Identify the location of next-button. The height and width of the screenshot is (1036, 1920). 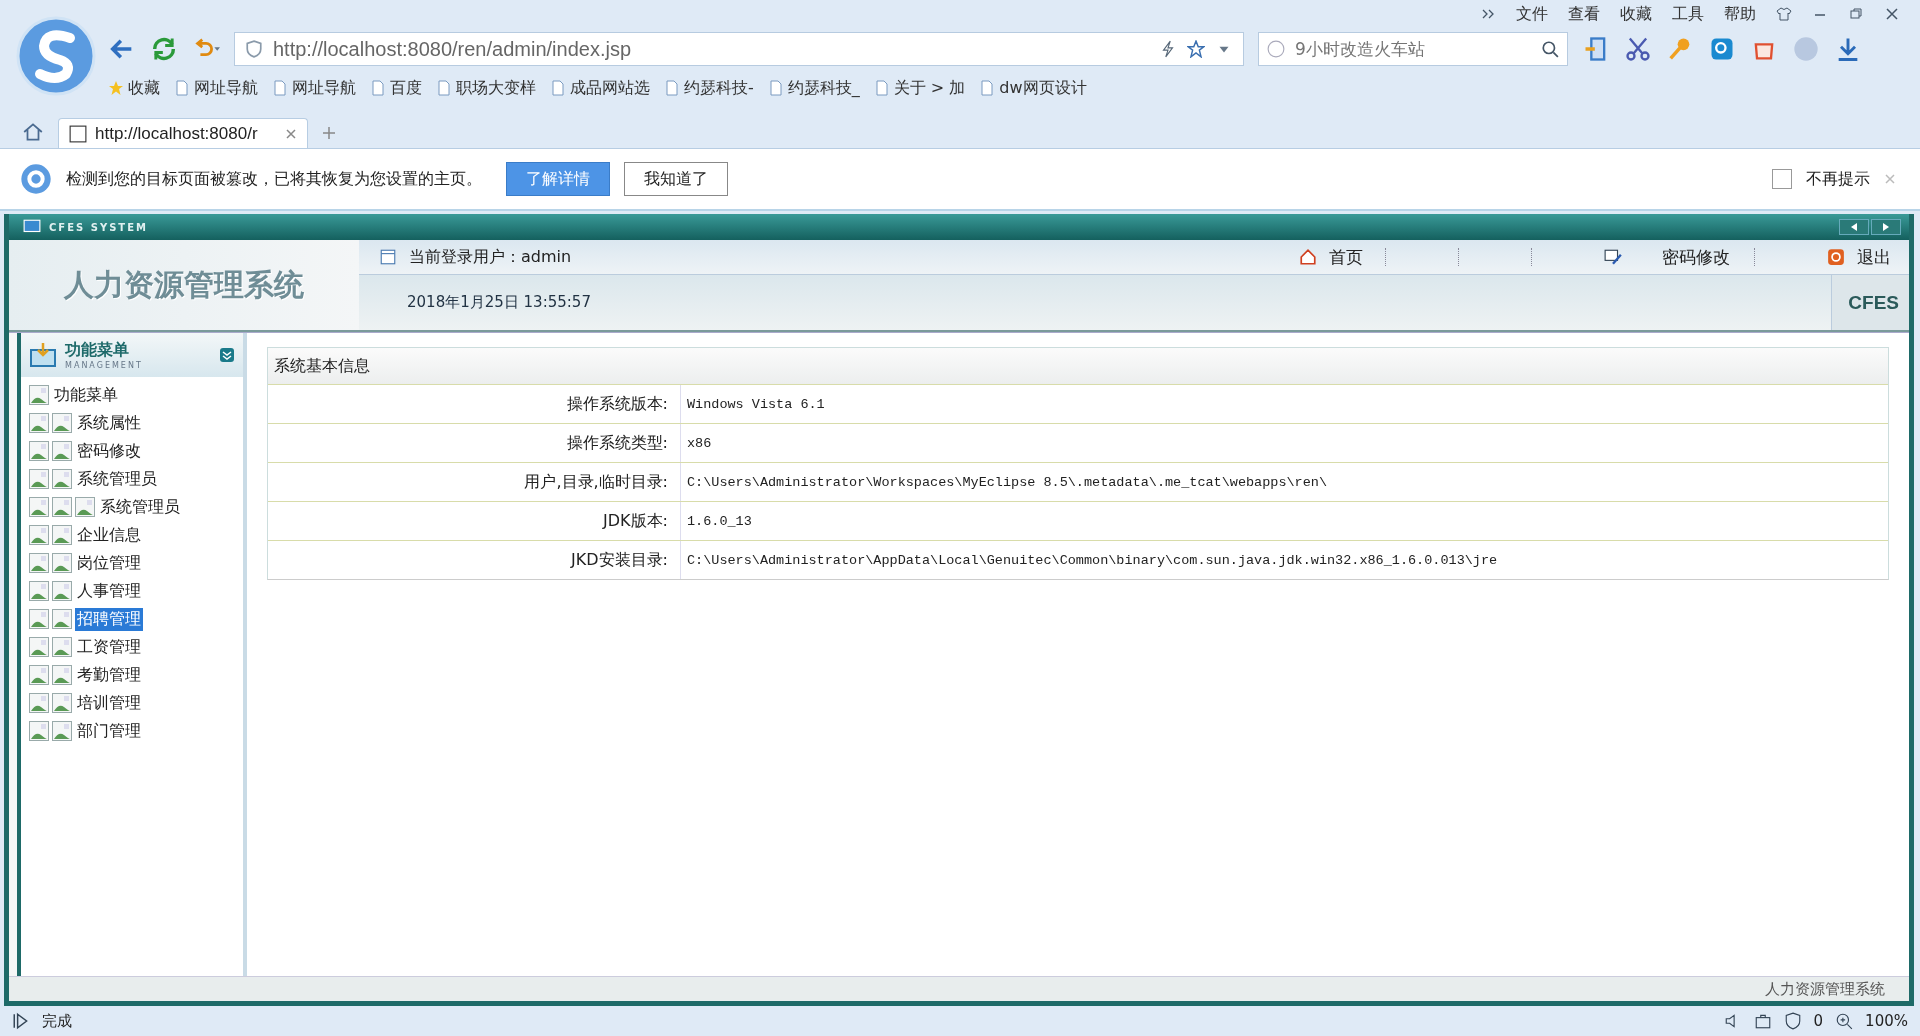
(1886, 227).